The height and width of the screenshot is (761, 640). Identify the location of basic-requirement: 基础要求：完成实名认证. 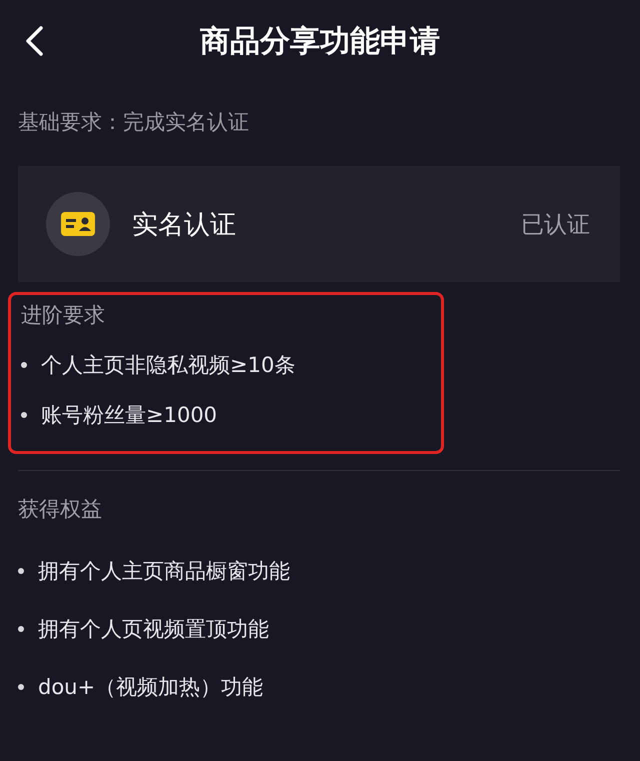
(133, 122).